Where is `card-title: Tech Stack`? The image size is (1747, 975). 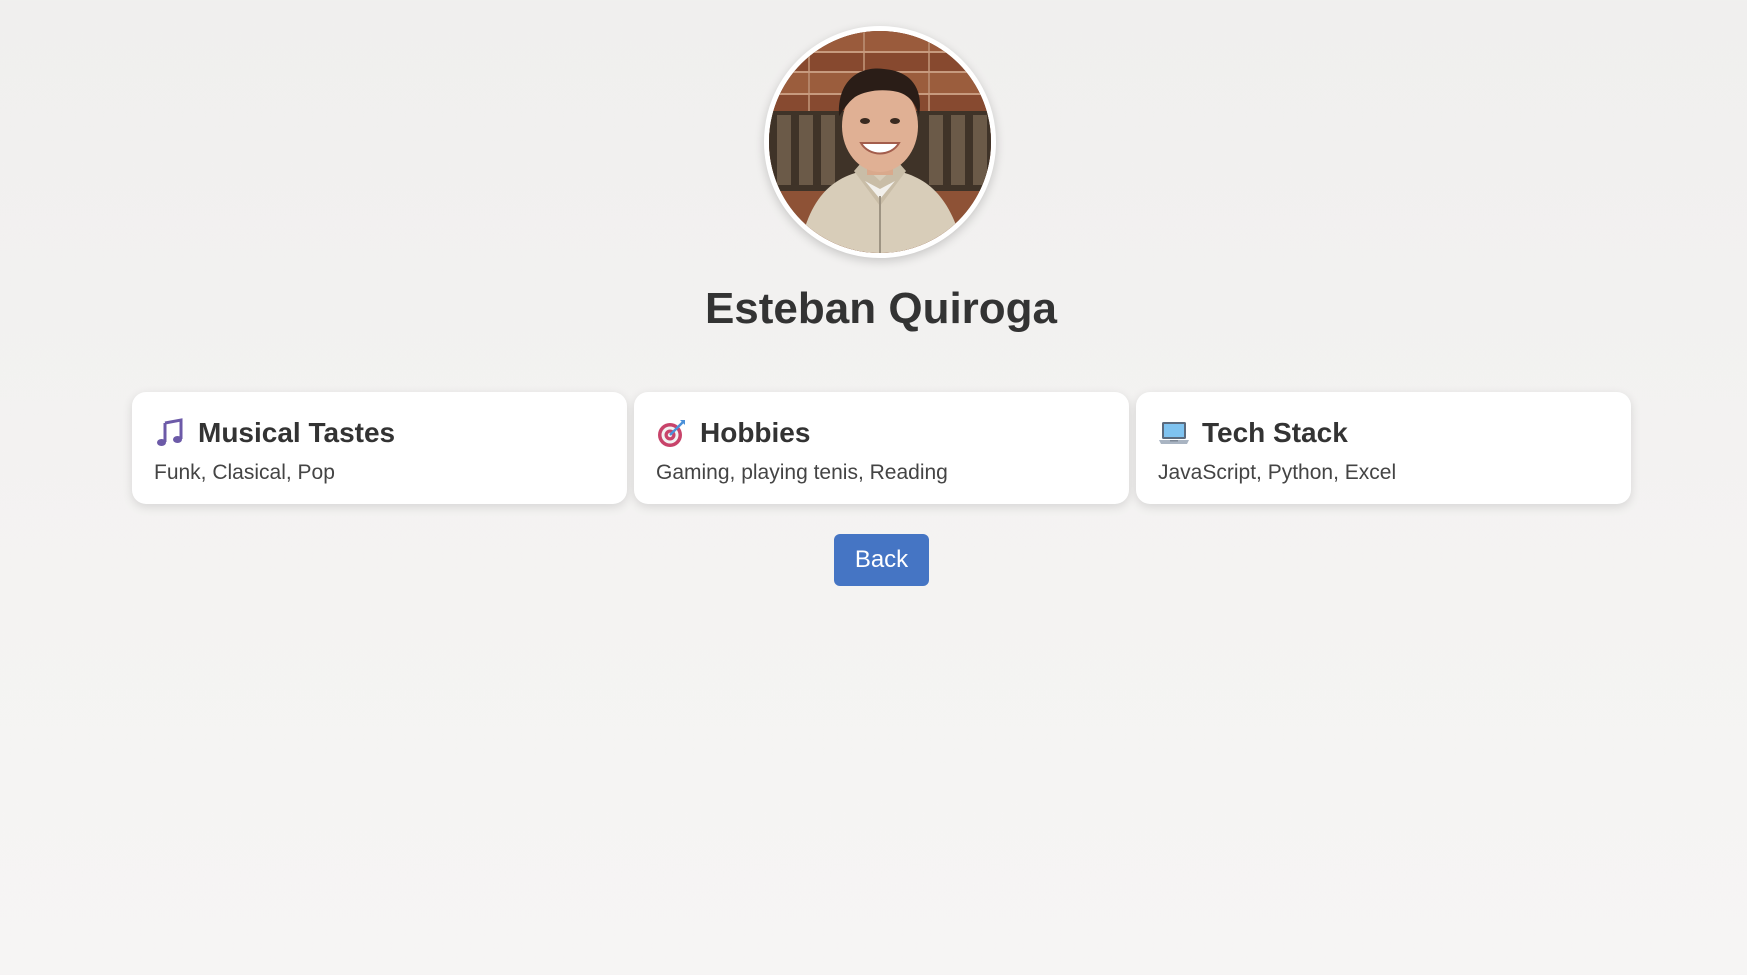 card-title: Tech Stack is located at coordinates (1275, 432).